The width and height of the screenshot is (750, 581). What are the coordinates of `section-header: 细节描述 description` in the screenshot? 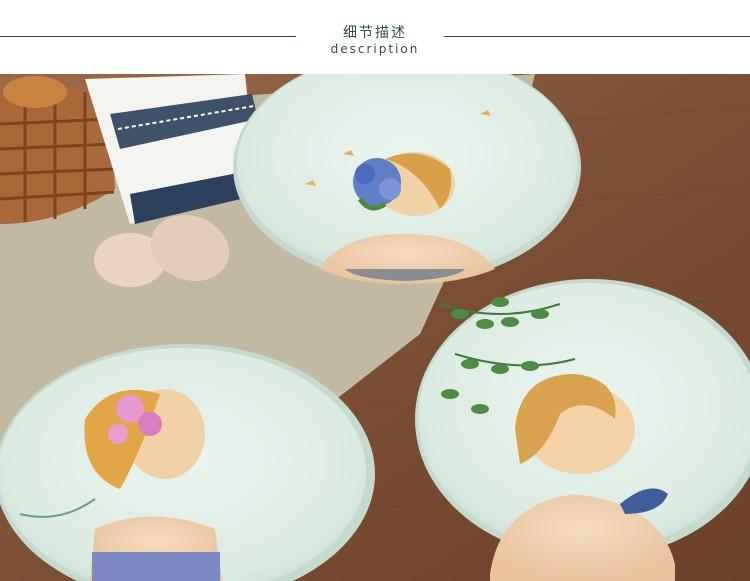 It's located at (375, 37).